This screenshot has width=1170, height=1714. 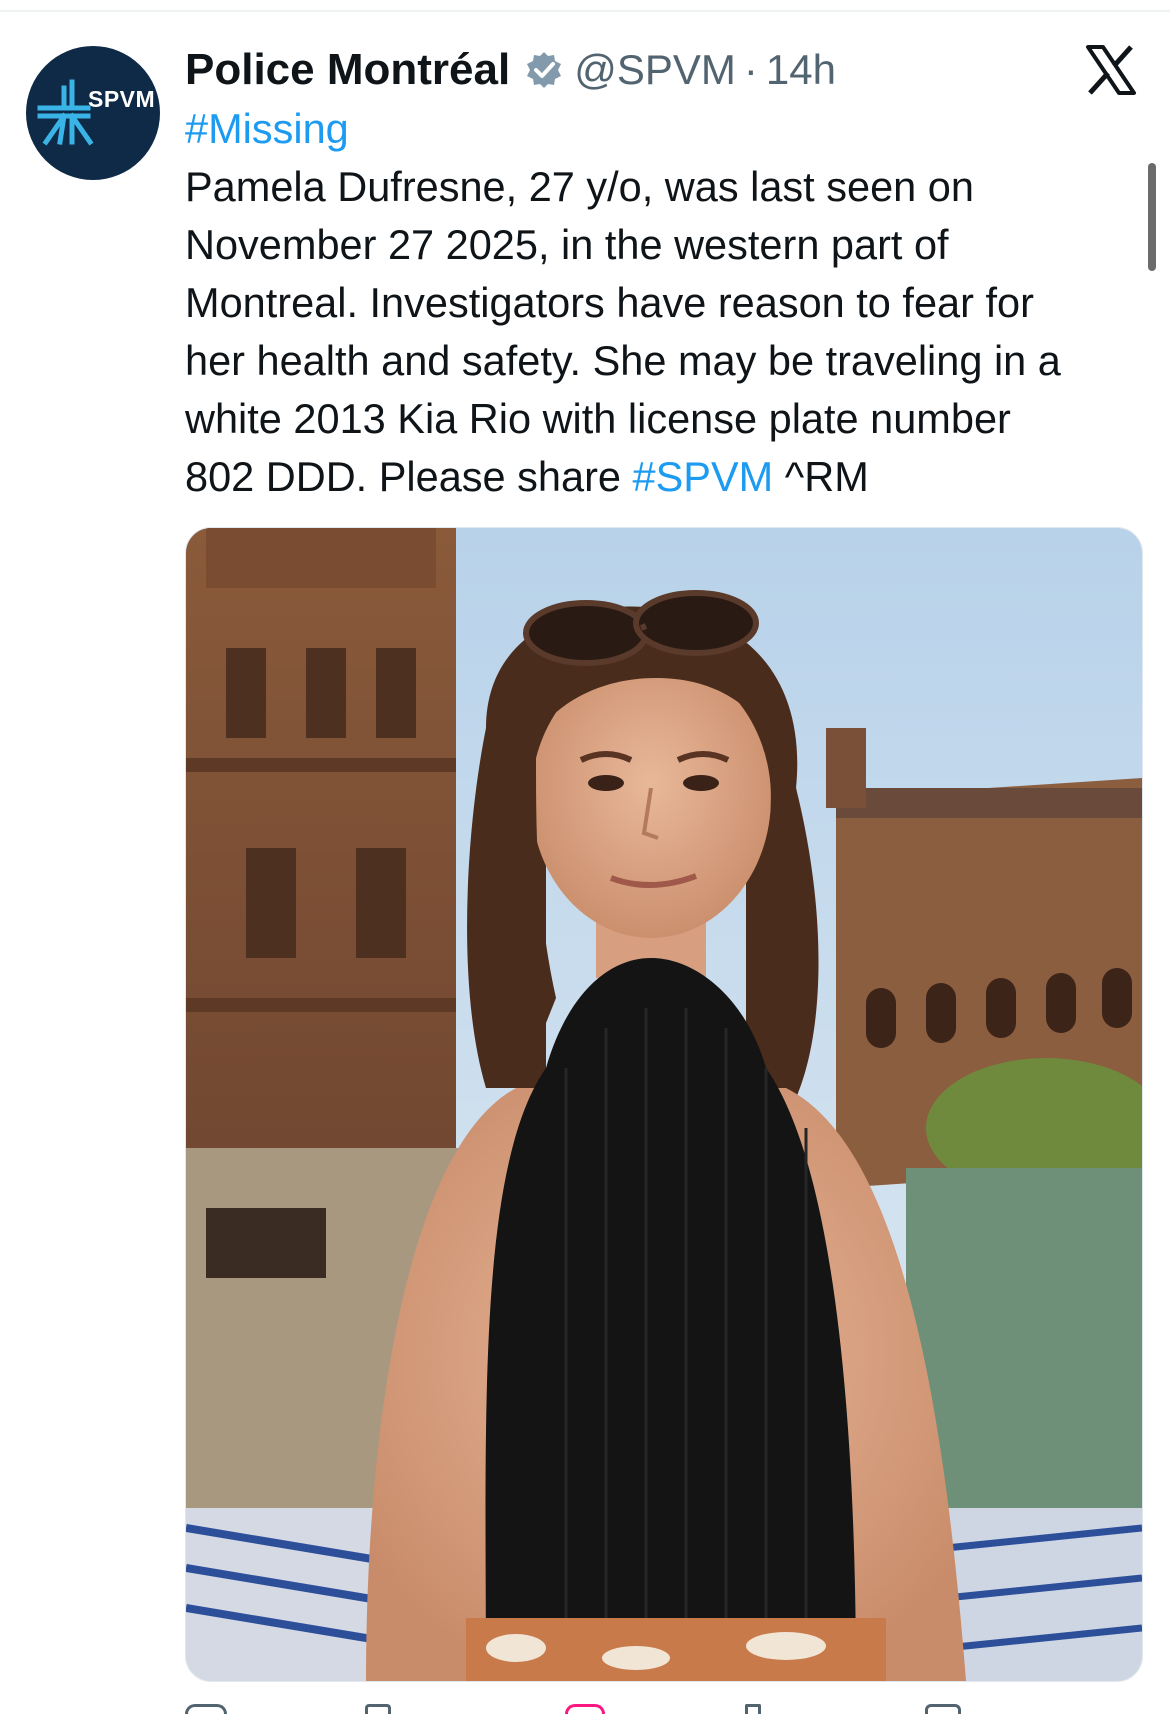 I want to click on action-bar, so click(x=663, y=1707).